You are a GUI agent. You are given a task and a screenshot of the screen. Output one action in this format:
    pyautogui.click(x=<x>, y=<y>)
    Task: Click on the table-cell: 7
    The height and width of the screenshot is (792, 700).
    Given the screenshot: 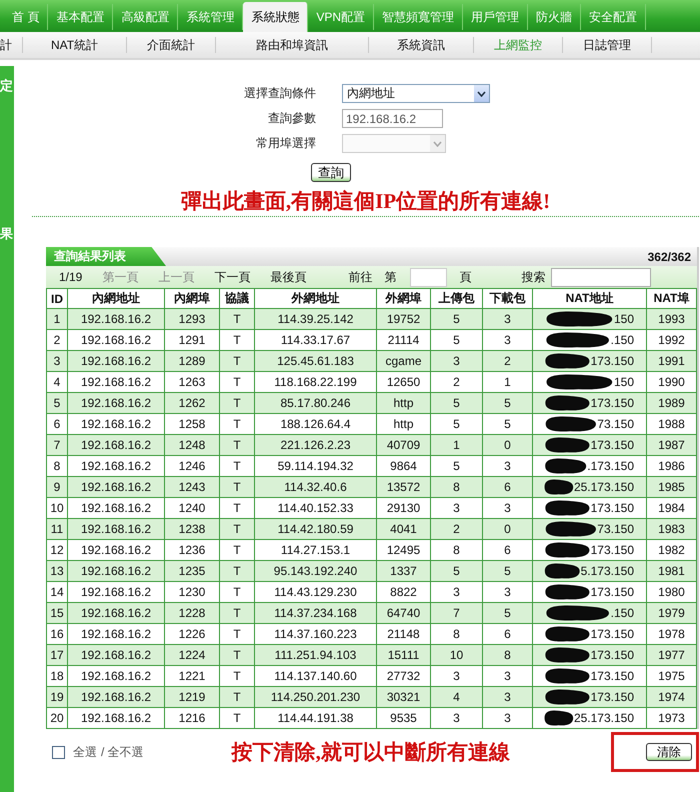 What is the action you would take?
    pyautogui.click(x=456, y=613)
    